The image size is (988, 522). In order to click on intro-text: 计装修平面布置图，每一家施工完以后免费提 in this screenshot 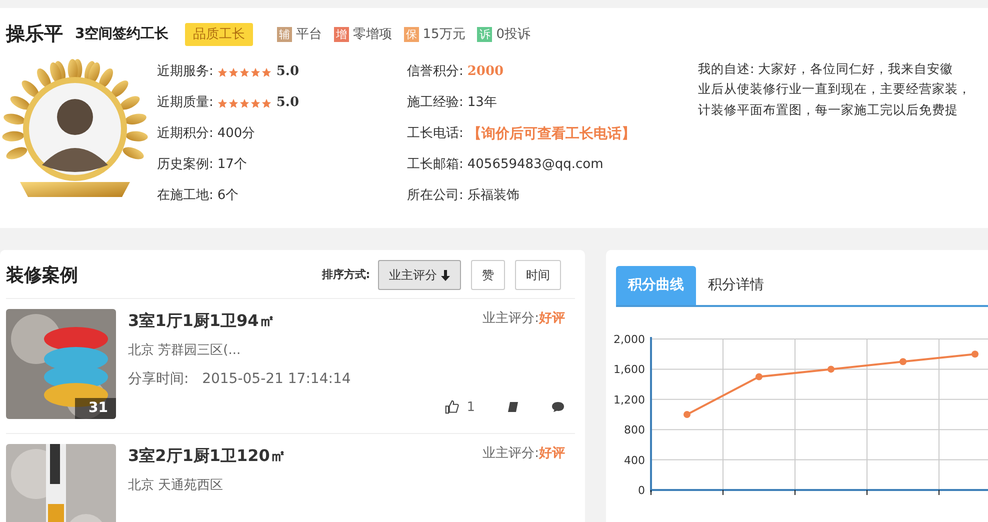, I will do `click(828, 109)`.